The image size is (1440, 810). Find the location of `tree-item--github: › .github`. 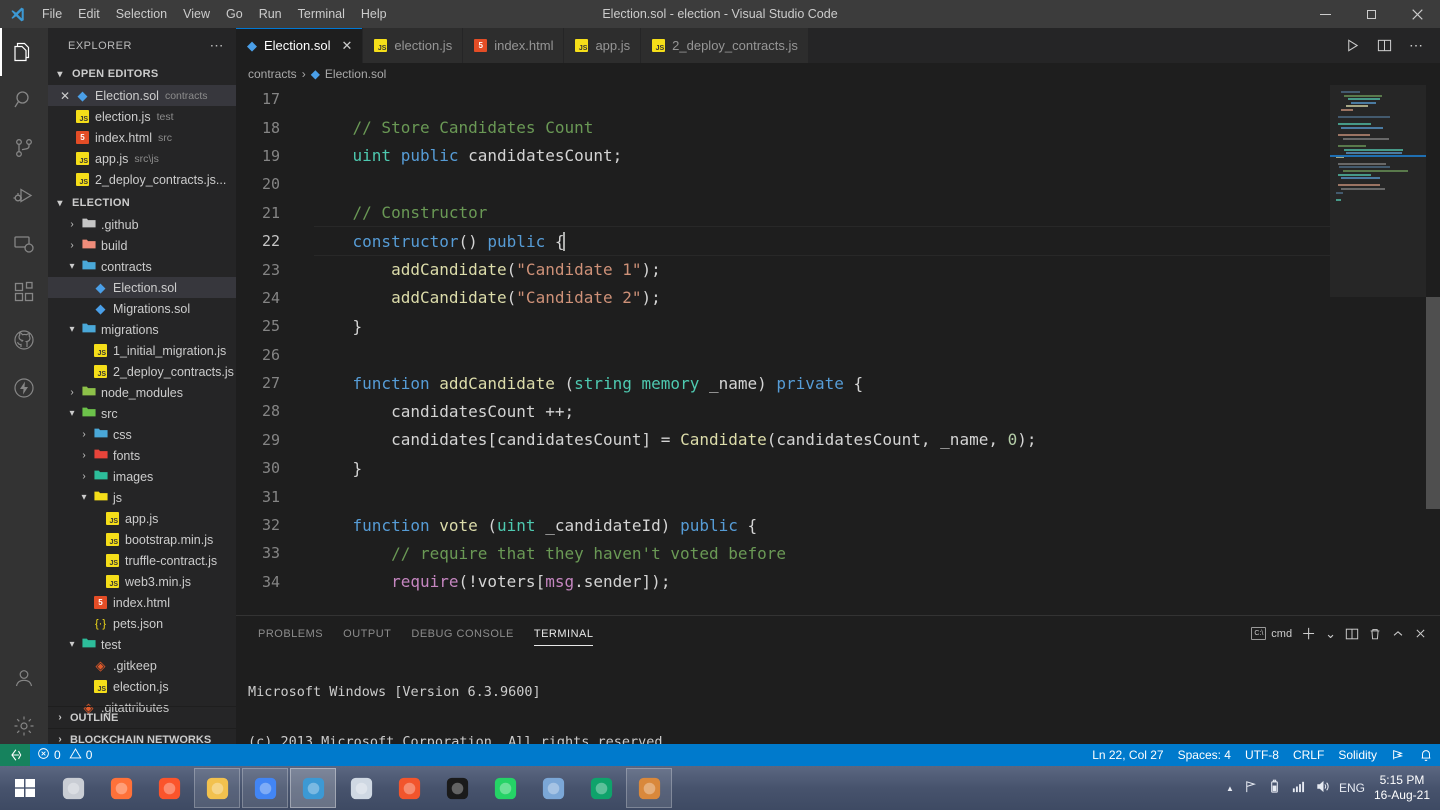

tree-item--github: › .github is located at coordinates (142, 224).